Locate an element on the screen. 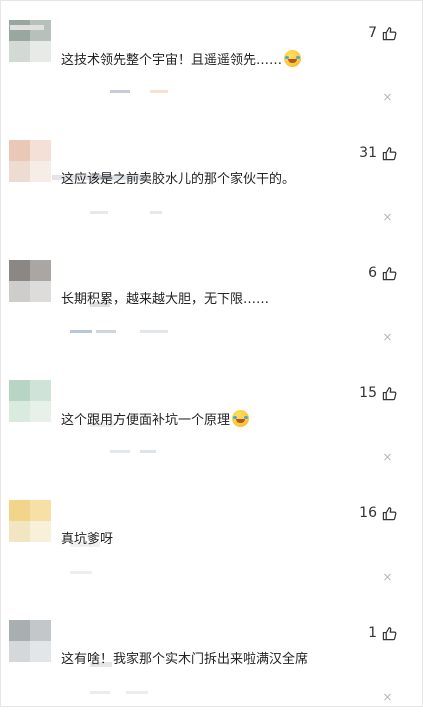  like-button: 6 is located at coordinates (382, 273).